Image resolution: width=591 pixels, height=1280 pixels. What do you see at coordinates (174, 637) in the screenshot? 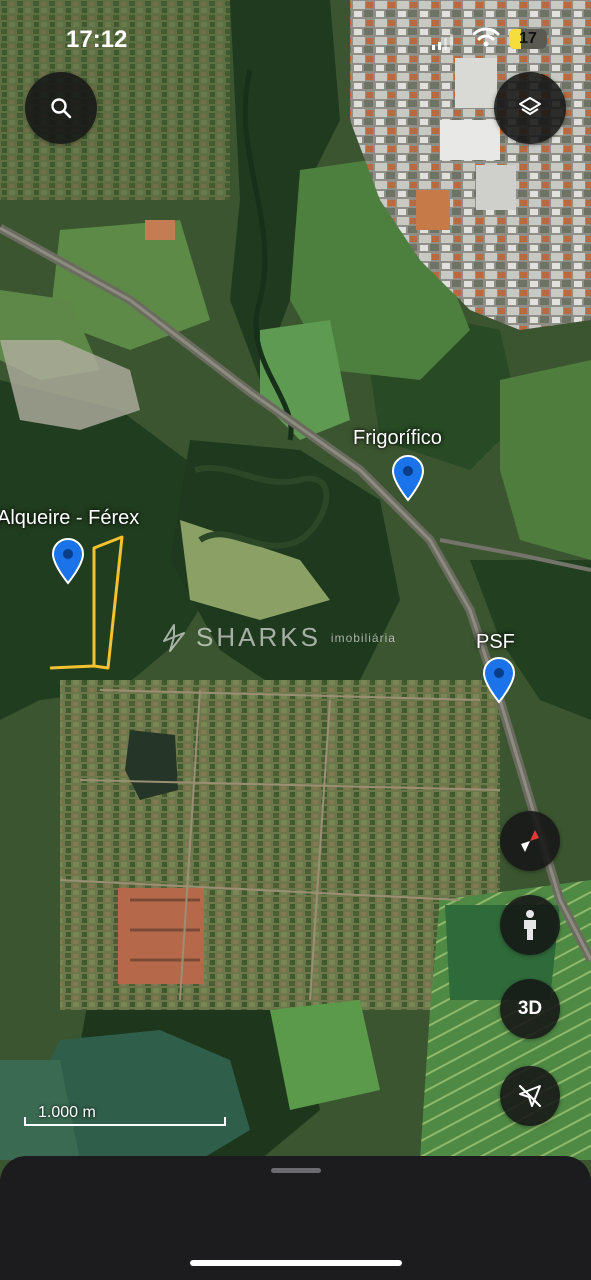
I see `sharks-logo-icon` at bounding box center [174, 637].